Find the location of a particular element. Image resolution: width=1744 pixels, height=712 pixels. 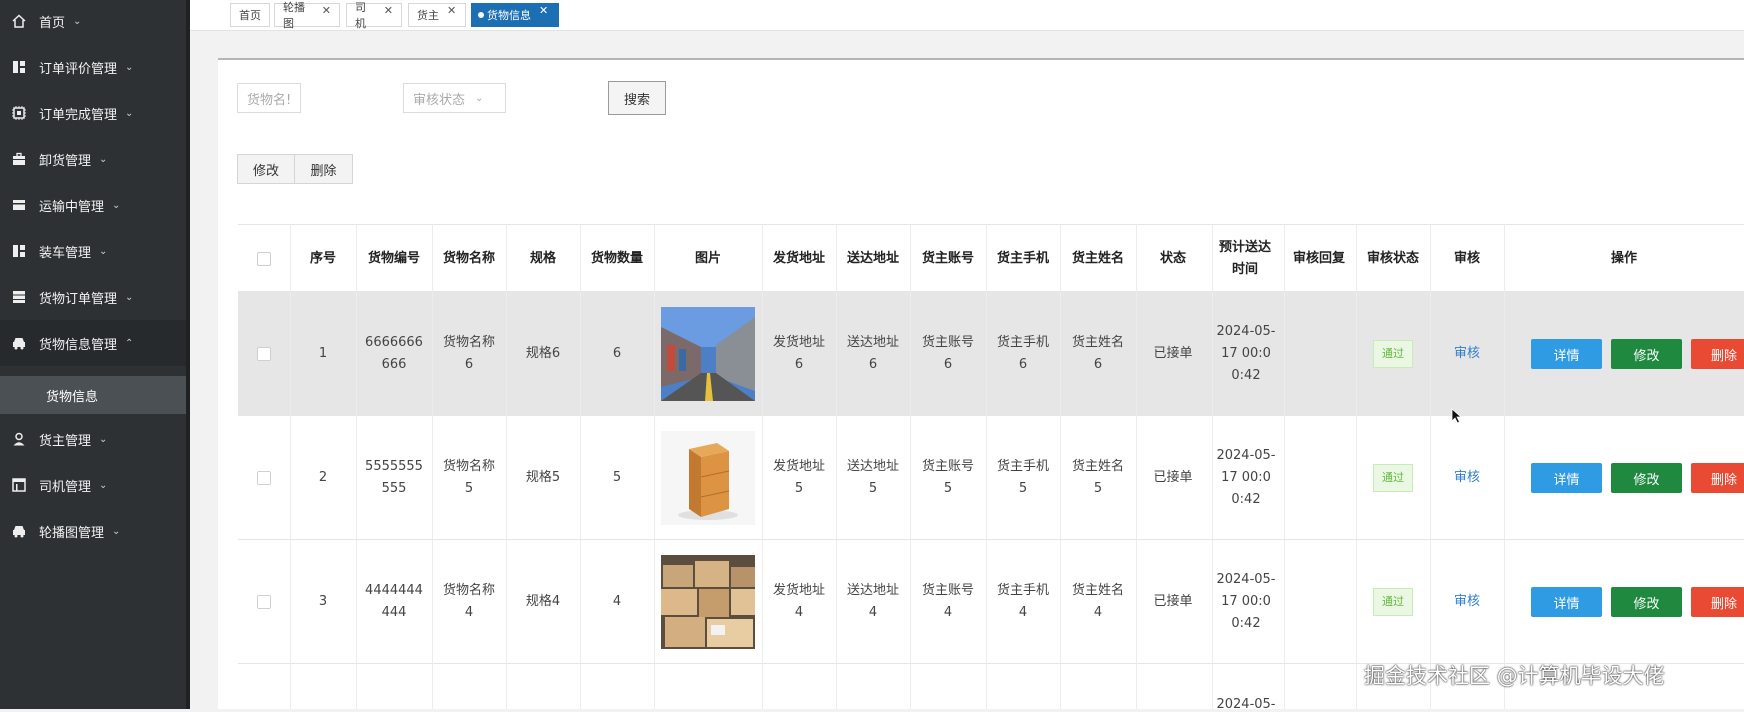

tab-cargo-info: 货物信息 ✕ is located at coordinates (515, 15).